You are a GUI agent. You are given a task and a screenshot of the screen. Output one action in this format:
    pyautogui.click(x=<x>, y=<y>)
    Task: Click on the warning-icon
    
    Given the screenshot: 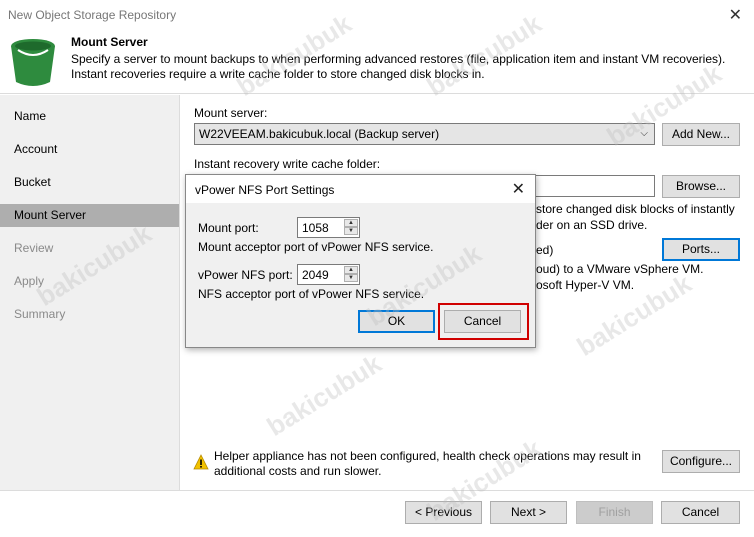 What is the action you would take?
    pyautogui.click(x=201, y=462)
    